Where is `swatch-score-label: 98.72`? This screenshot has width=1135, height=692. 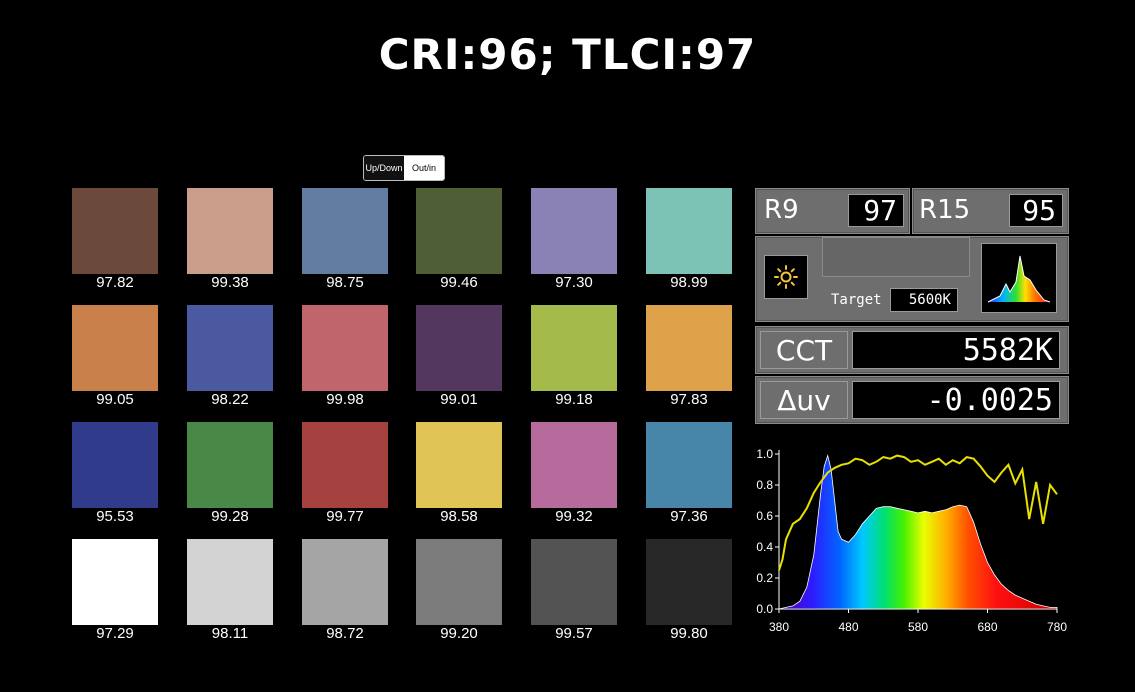
swatch-score-label: 98.72 is located at coordinates (345, 633).